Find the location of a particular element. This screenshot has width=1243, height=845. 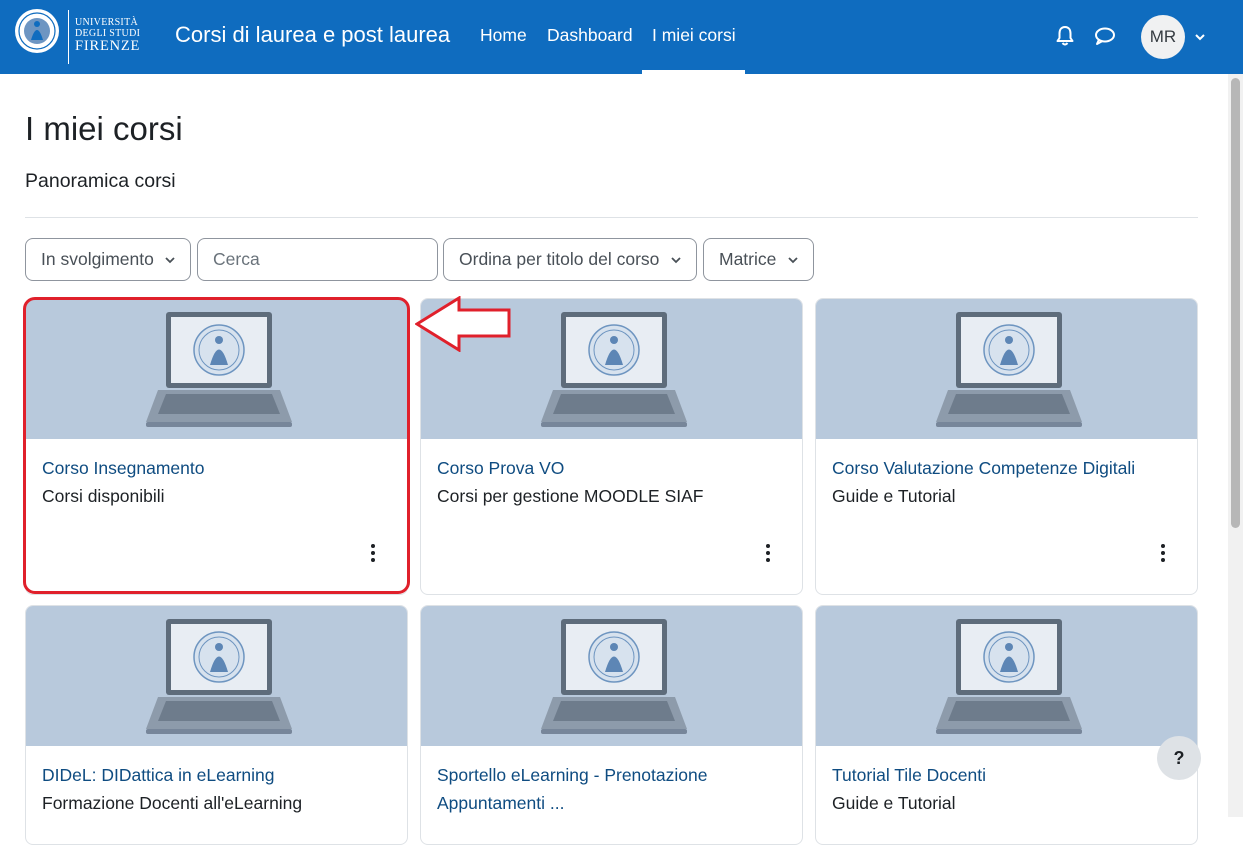

nav-my-courses: I miei corsi is located at coordinates (694, 35).